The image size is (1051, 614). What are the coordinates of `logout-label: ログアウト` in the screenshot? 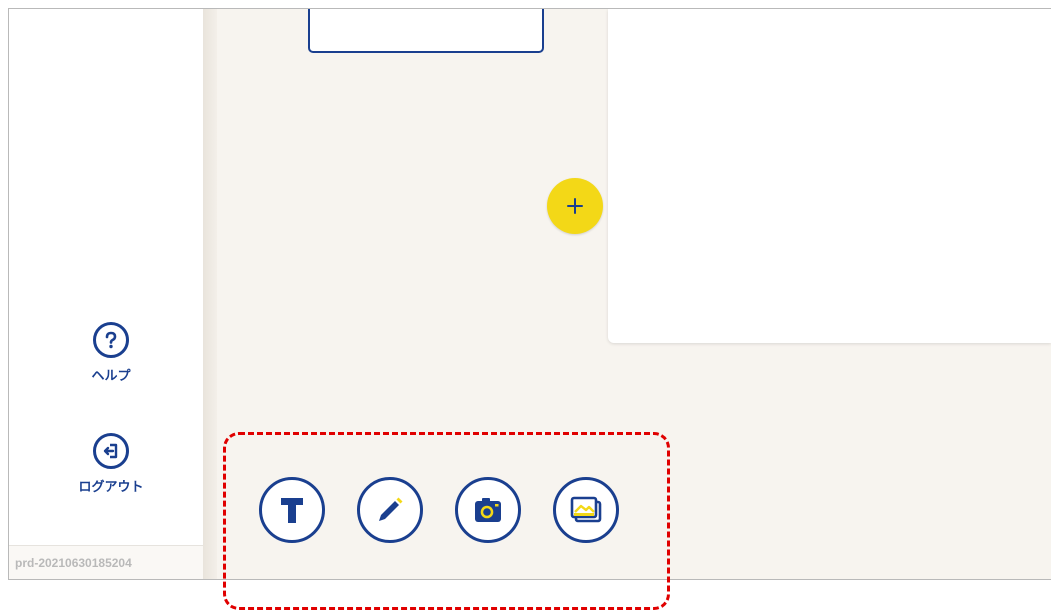 It's located at (111, 487).